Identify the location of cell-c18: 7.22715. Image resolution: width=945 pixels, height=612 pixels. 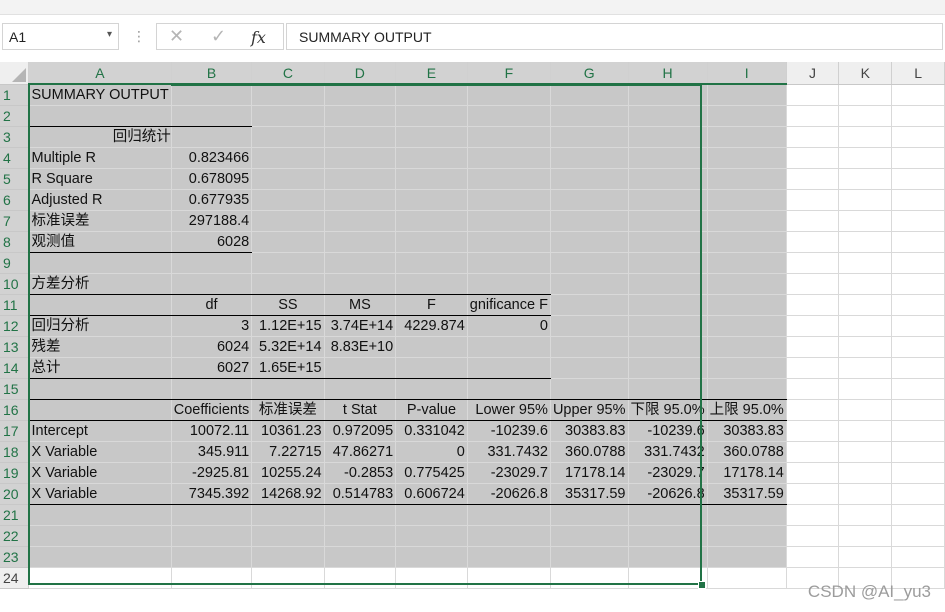
(288, 452).